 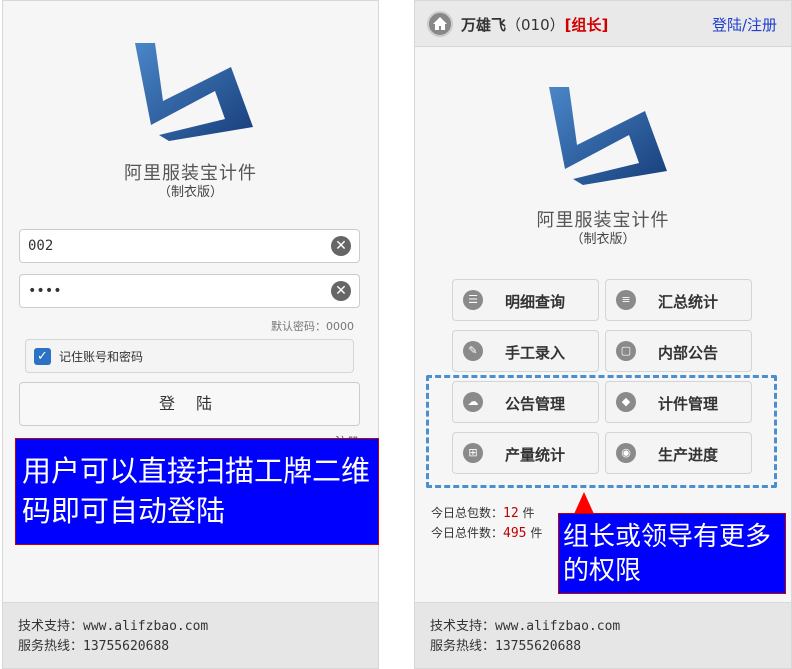 What do you see at coordinates (484, 25) in the screenshot?
I see `user-name: 万雄飞` at bounding box center [484, 25].